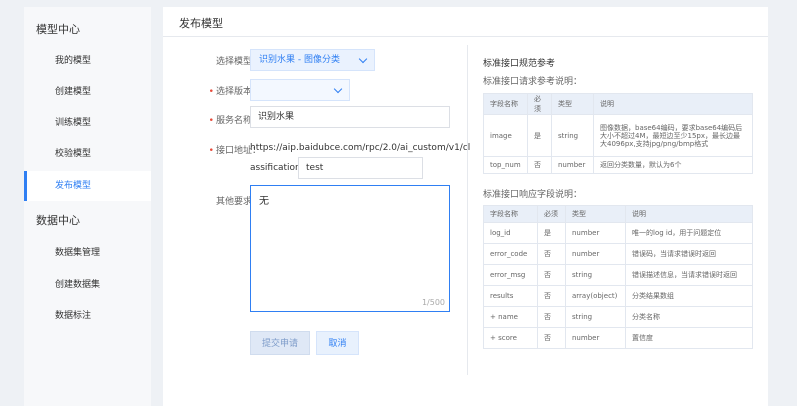  What do you see at coordinates (350, 117) in the screenshot?
I see `service-name-input: 识别水果` at bounding box center [350, 117].